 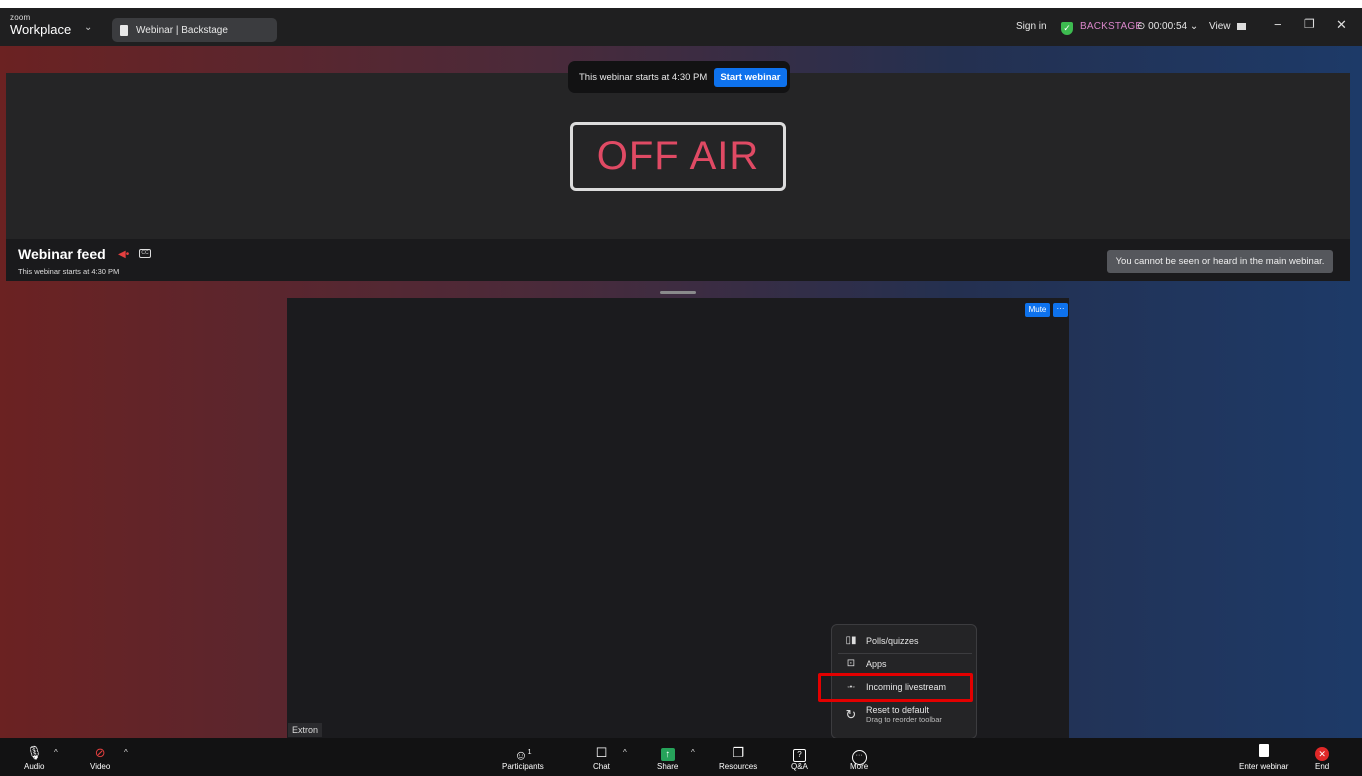 I want to click on share-options-caret-icon: ^, so click(x=693, y=752).